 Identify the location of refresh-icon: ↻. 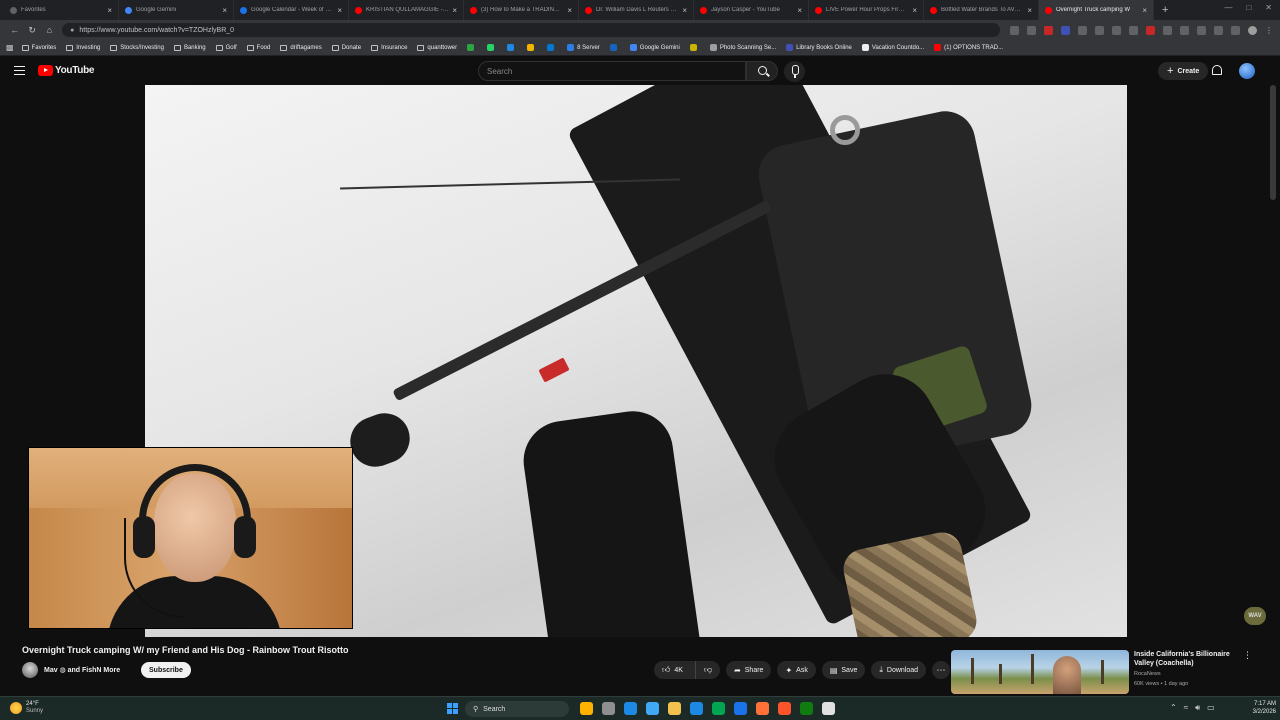
(31, 30).